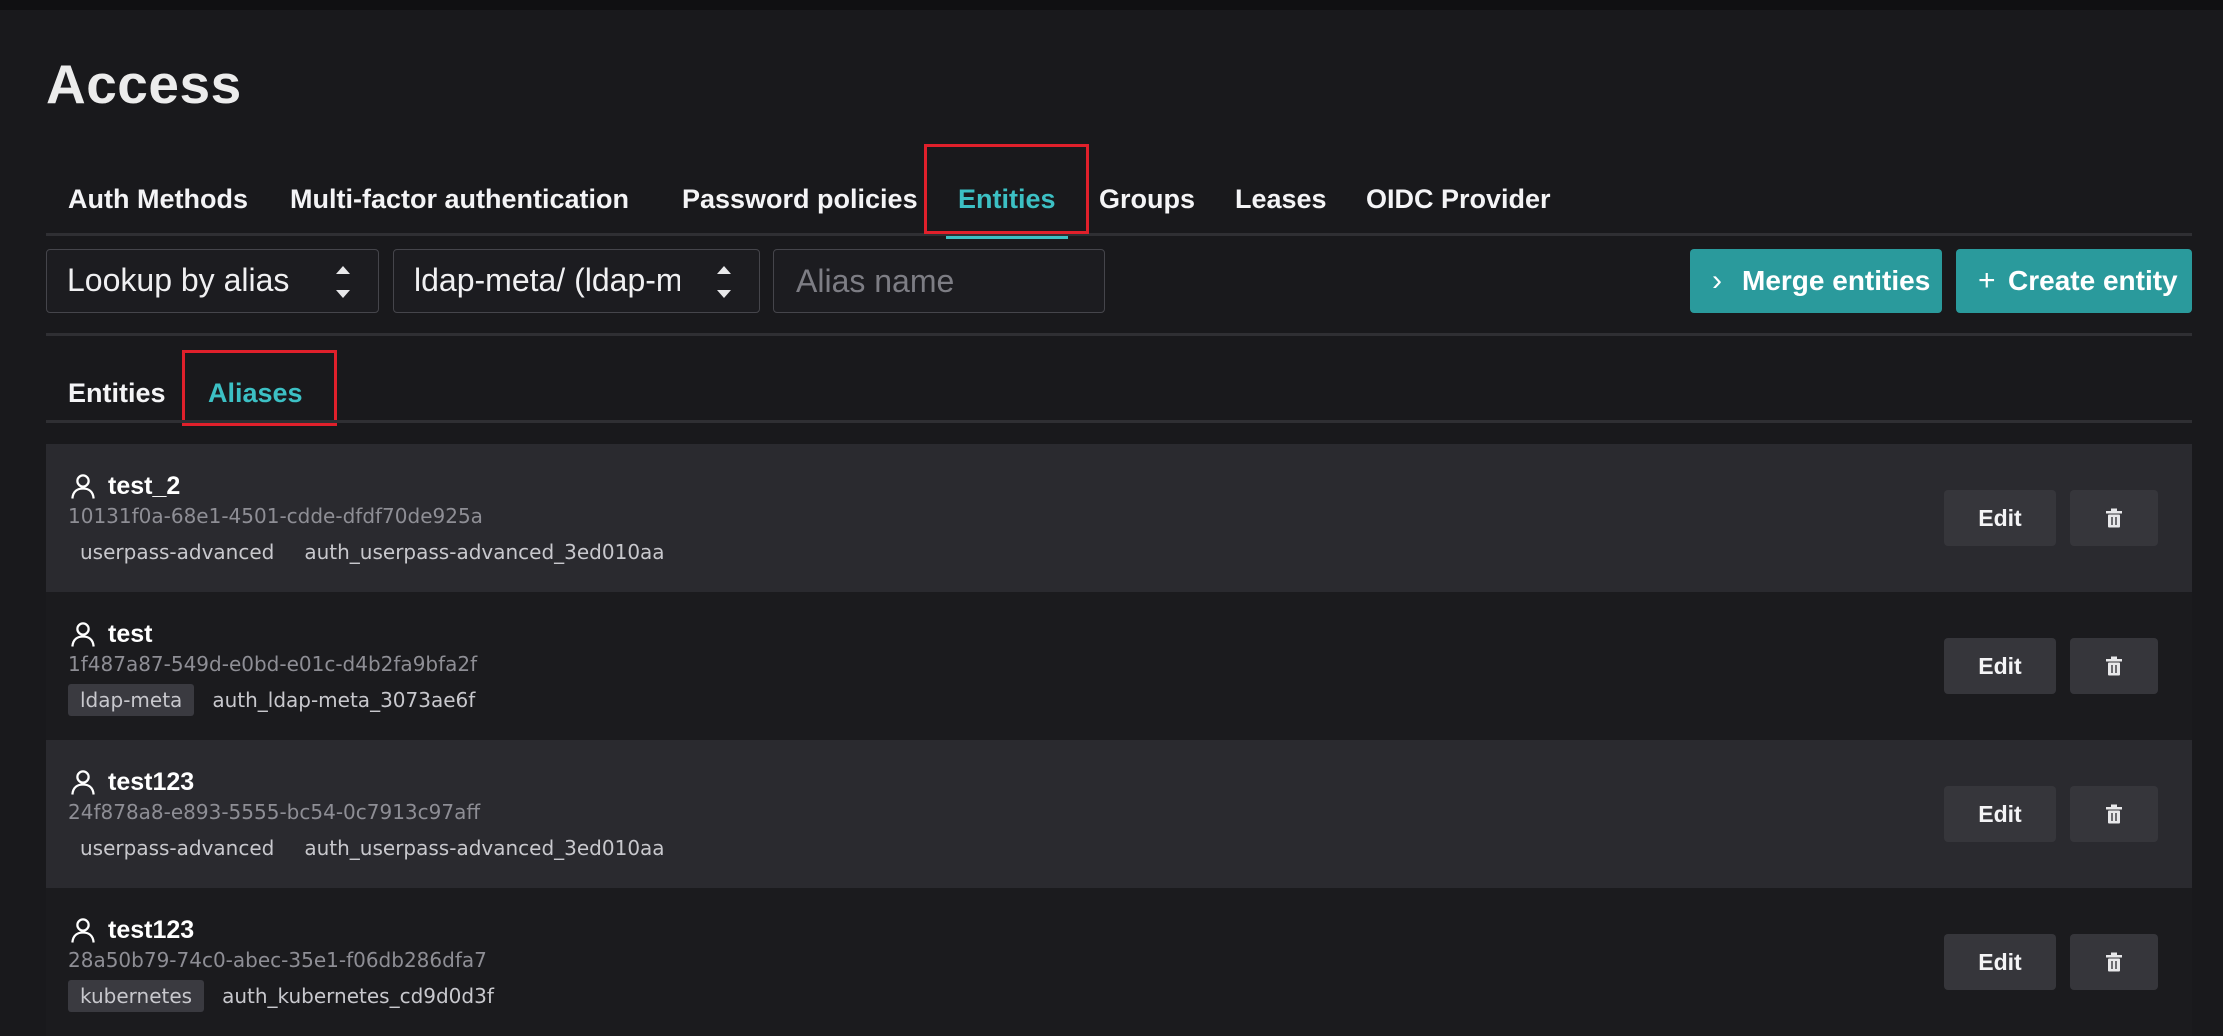 Image resolution: width=2223 pixels, height=1036 pixels. What do you see at coordinates (2093, 280) in the screenshot?
I see `create-entity-label: Create entity` at bounding box center [2093, 280].